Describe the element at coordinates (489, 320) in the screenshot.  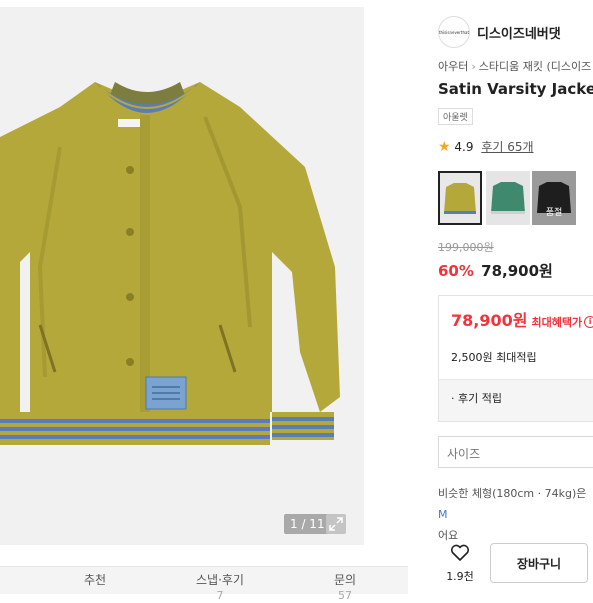
I see `max-benefit-price: 78,900원` at that location.